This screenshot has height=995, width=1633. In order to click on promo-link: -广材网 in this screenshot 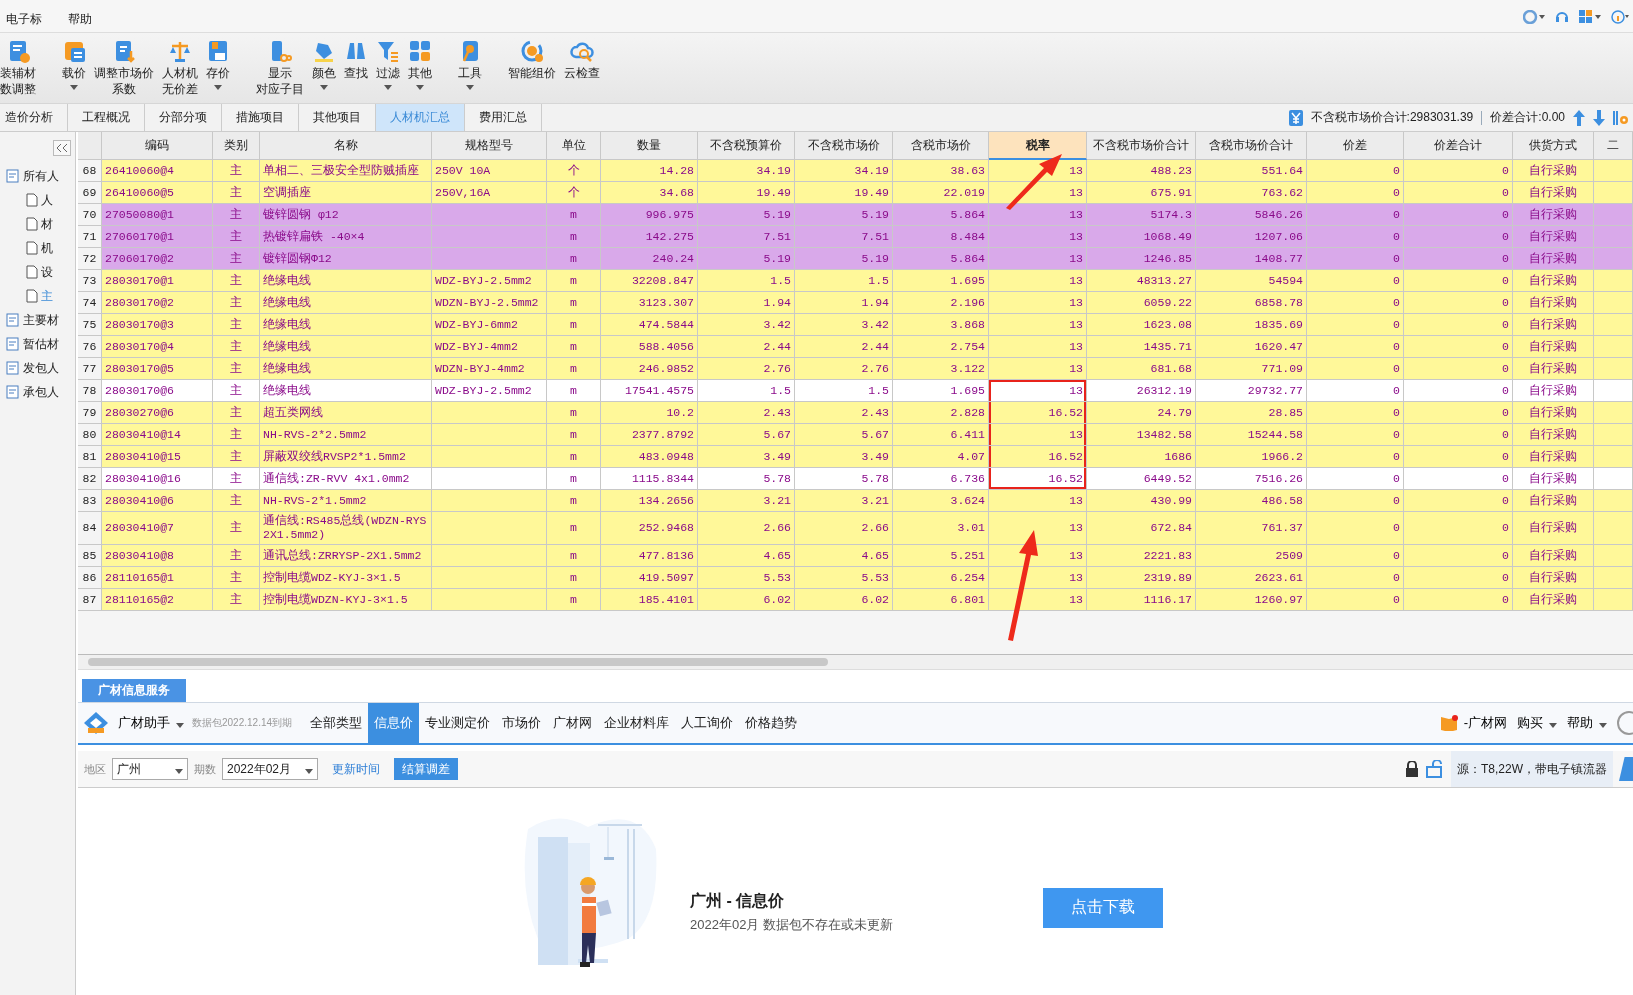, I will do `click(1473, 723)`.